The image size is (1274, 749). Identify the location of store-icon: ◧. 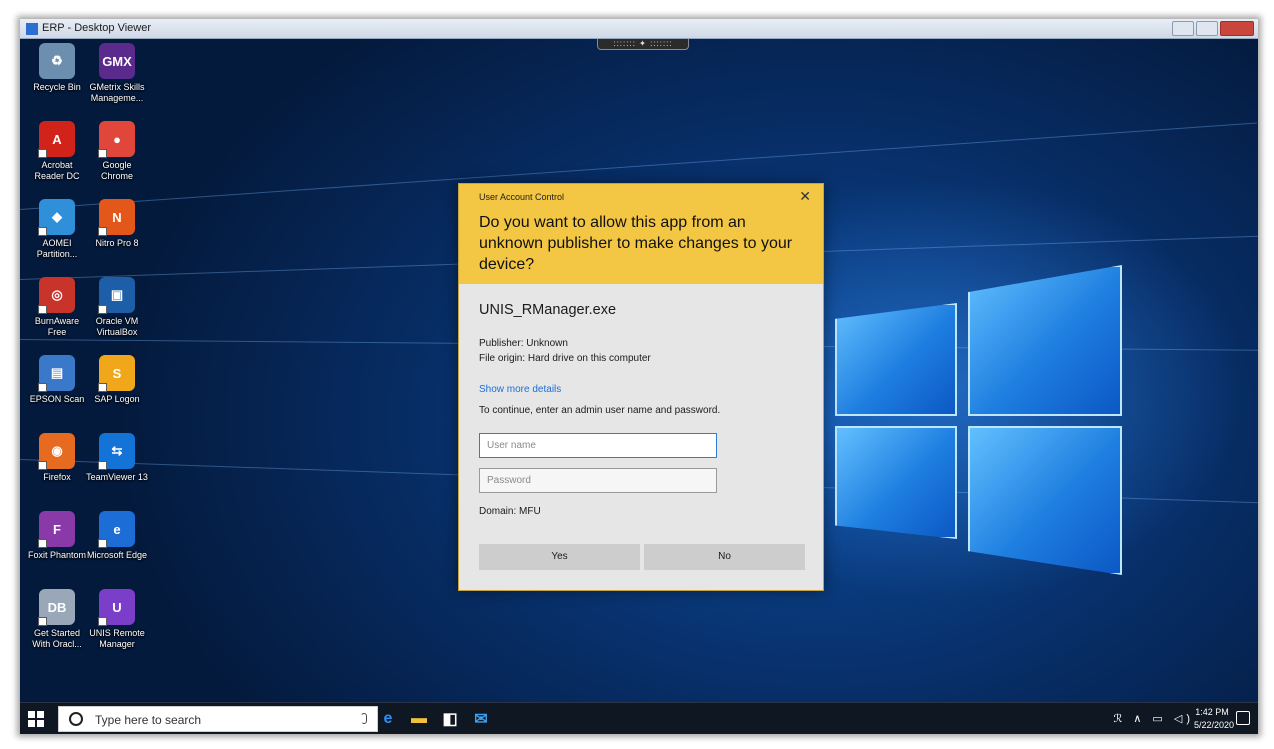
(450, 719).